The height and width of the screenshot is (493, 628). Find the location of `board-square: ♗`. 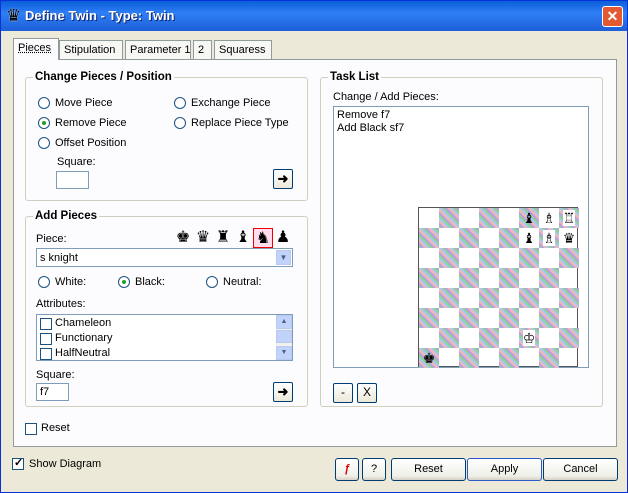

board-square: ♗ is located at coordinates (549, 218).